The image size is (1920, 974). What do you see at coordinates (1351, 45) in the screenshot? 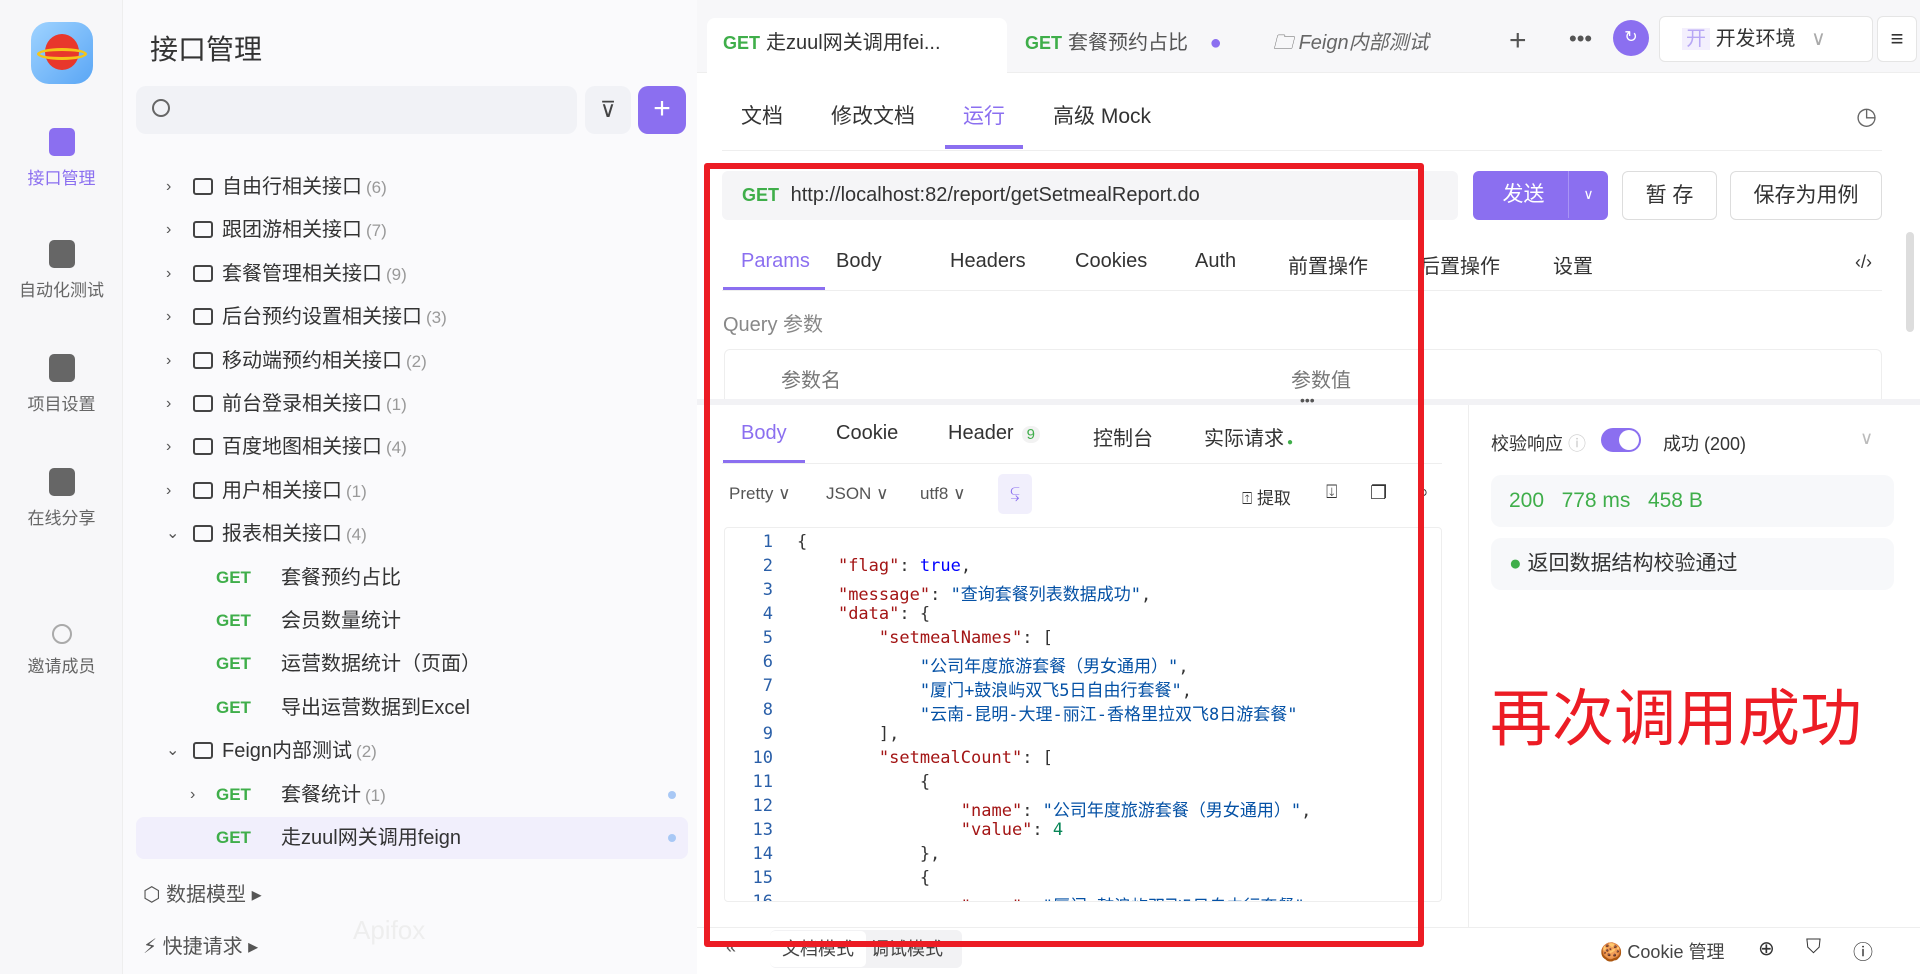
I see `tab-3: 🗀 Feign内部测试` at bounding box center [1351, 45].